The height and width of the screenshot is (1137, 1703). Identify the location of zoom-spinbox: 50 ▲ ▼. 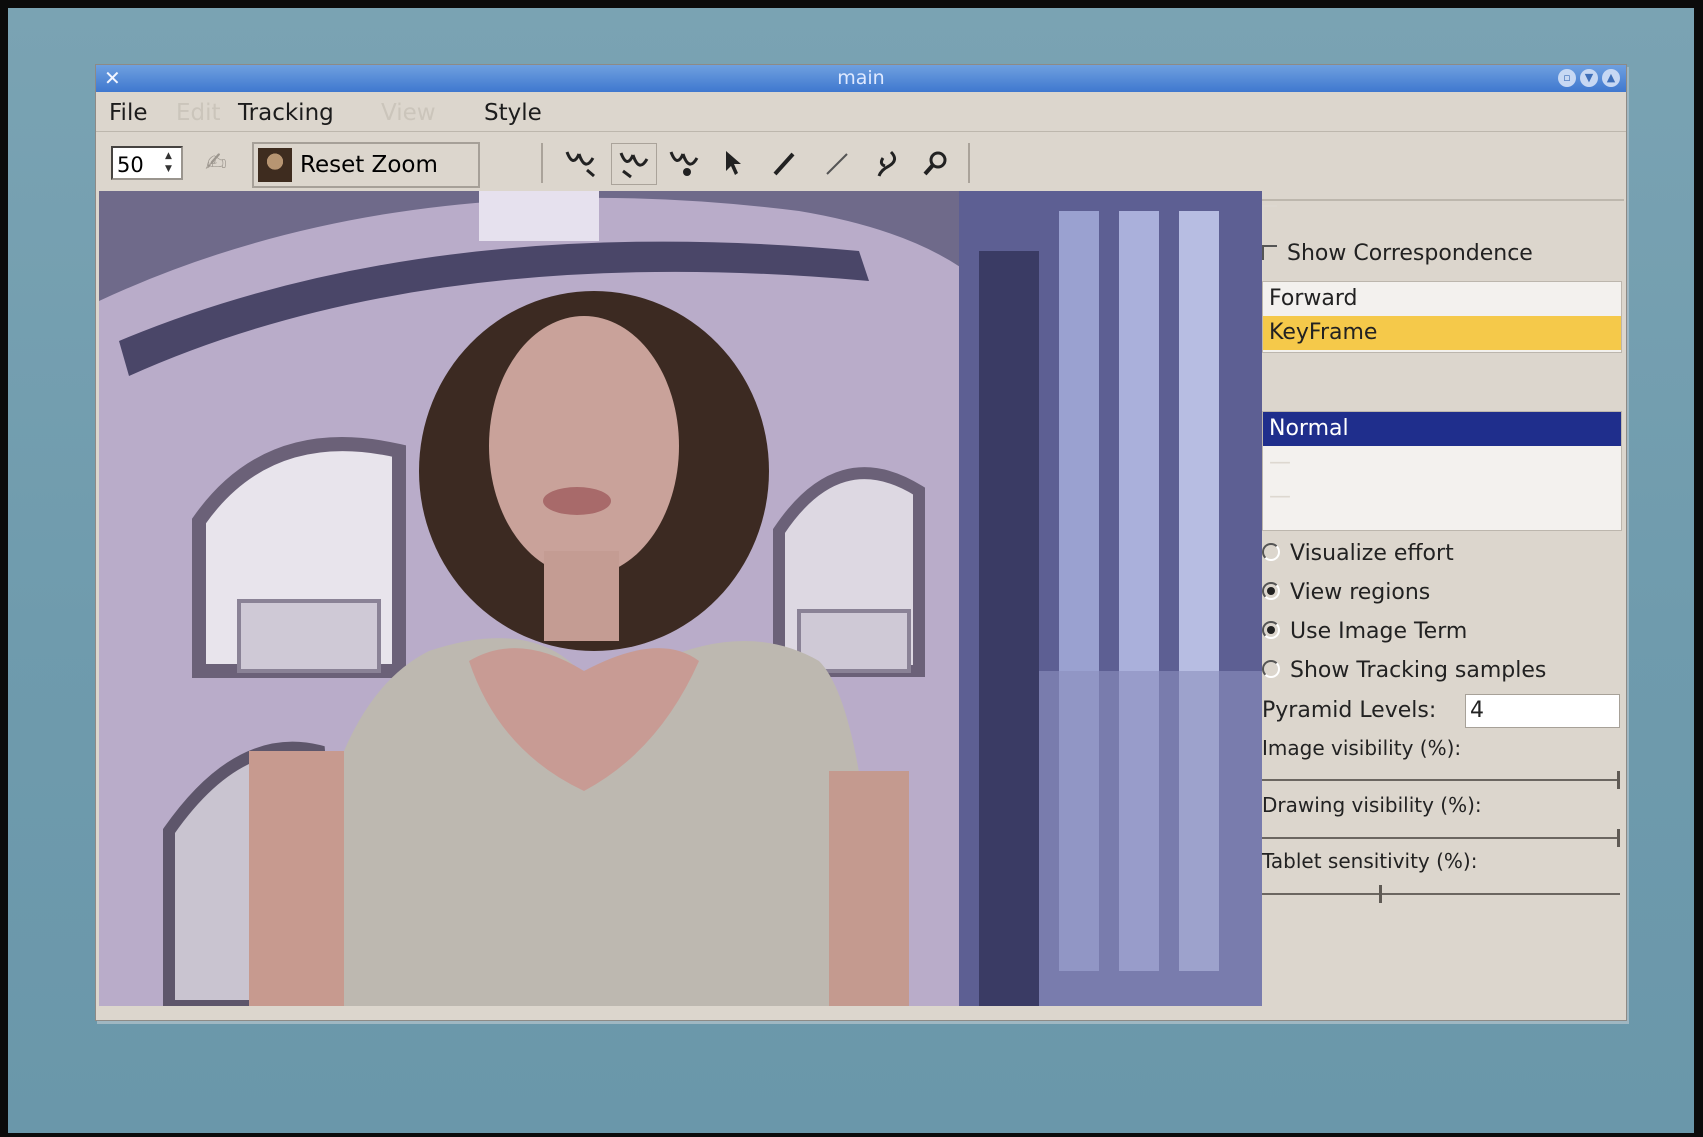
(147, 163).